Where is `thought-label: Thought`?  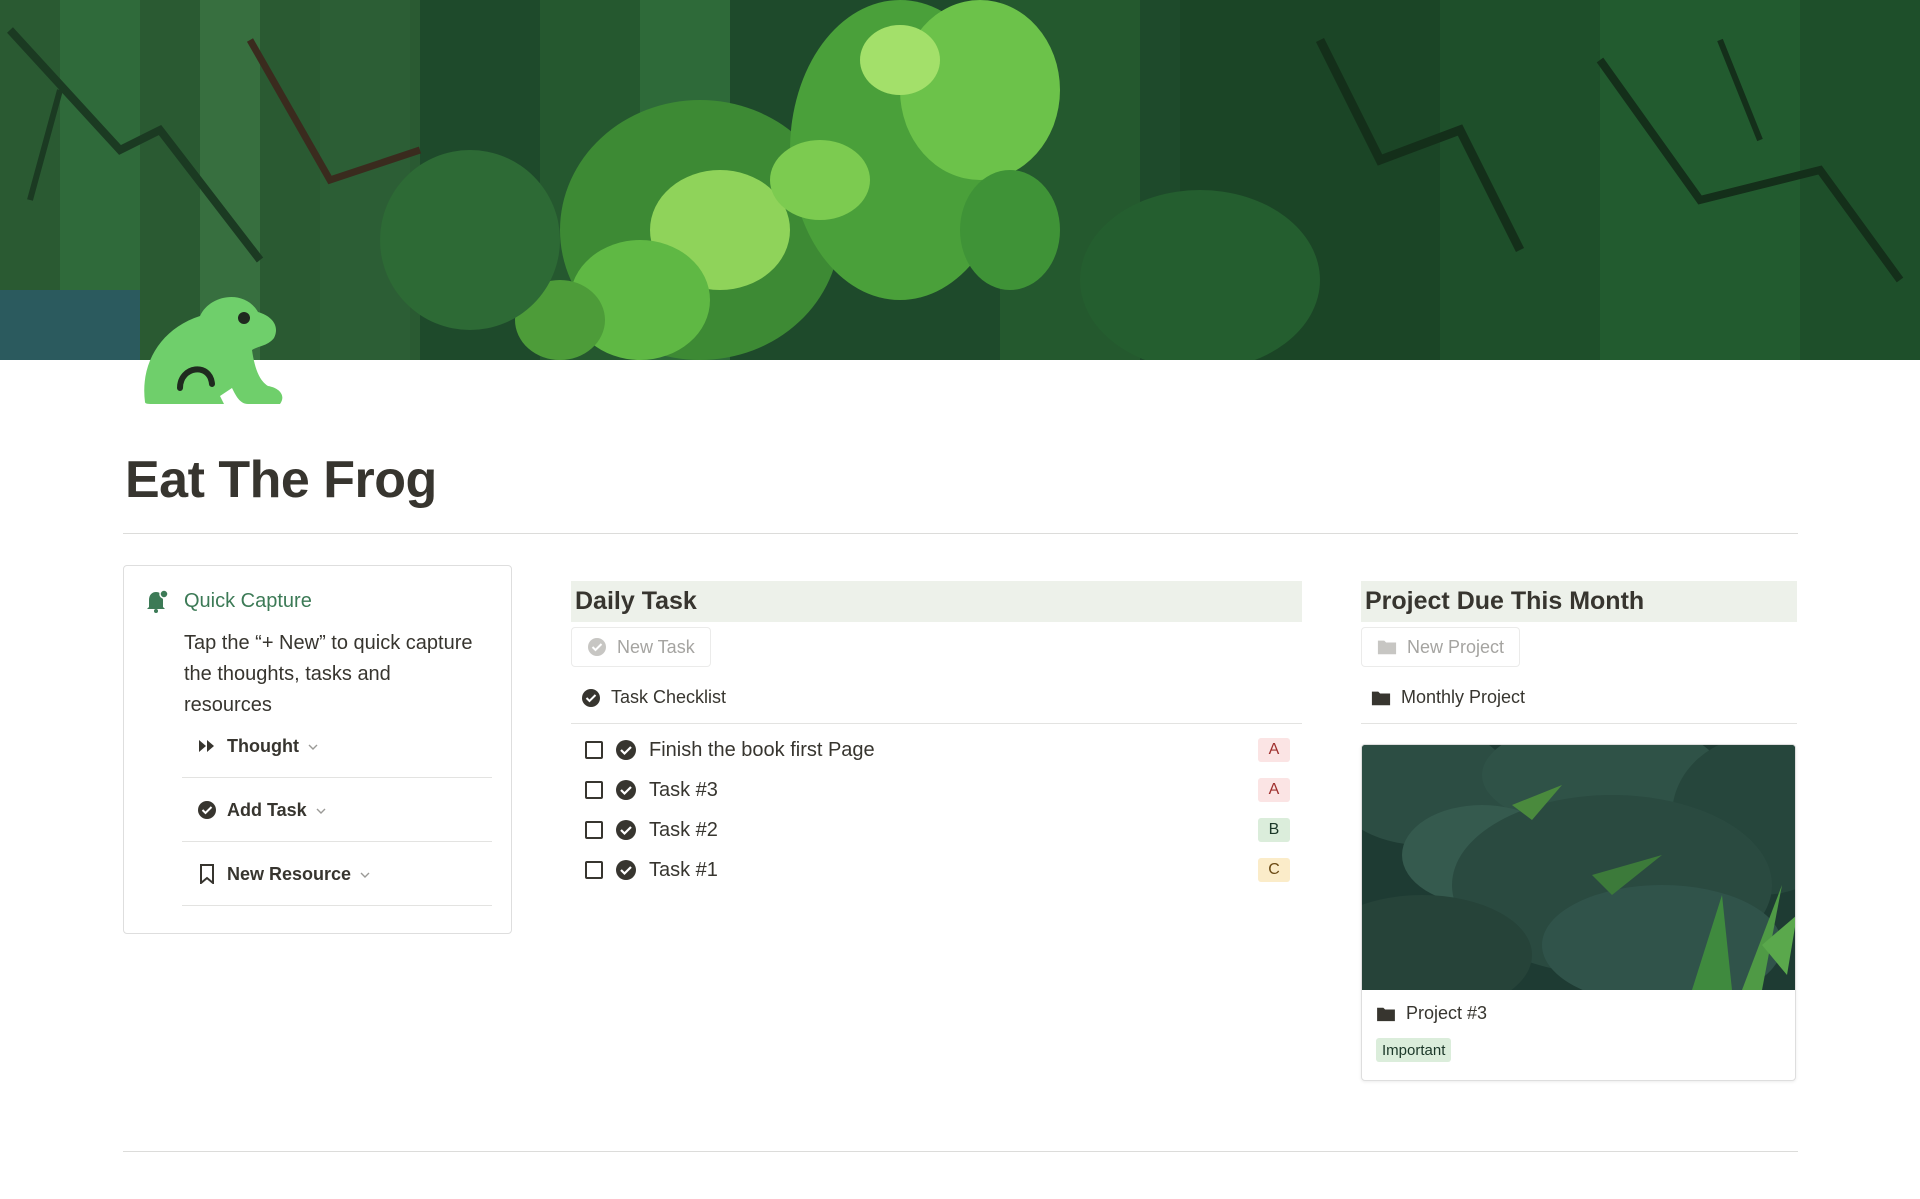
thought-label: Thought is located at coordinates (263, 745).